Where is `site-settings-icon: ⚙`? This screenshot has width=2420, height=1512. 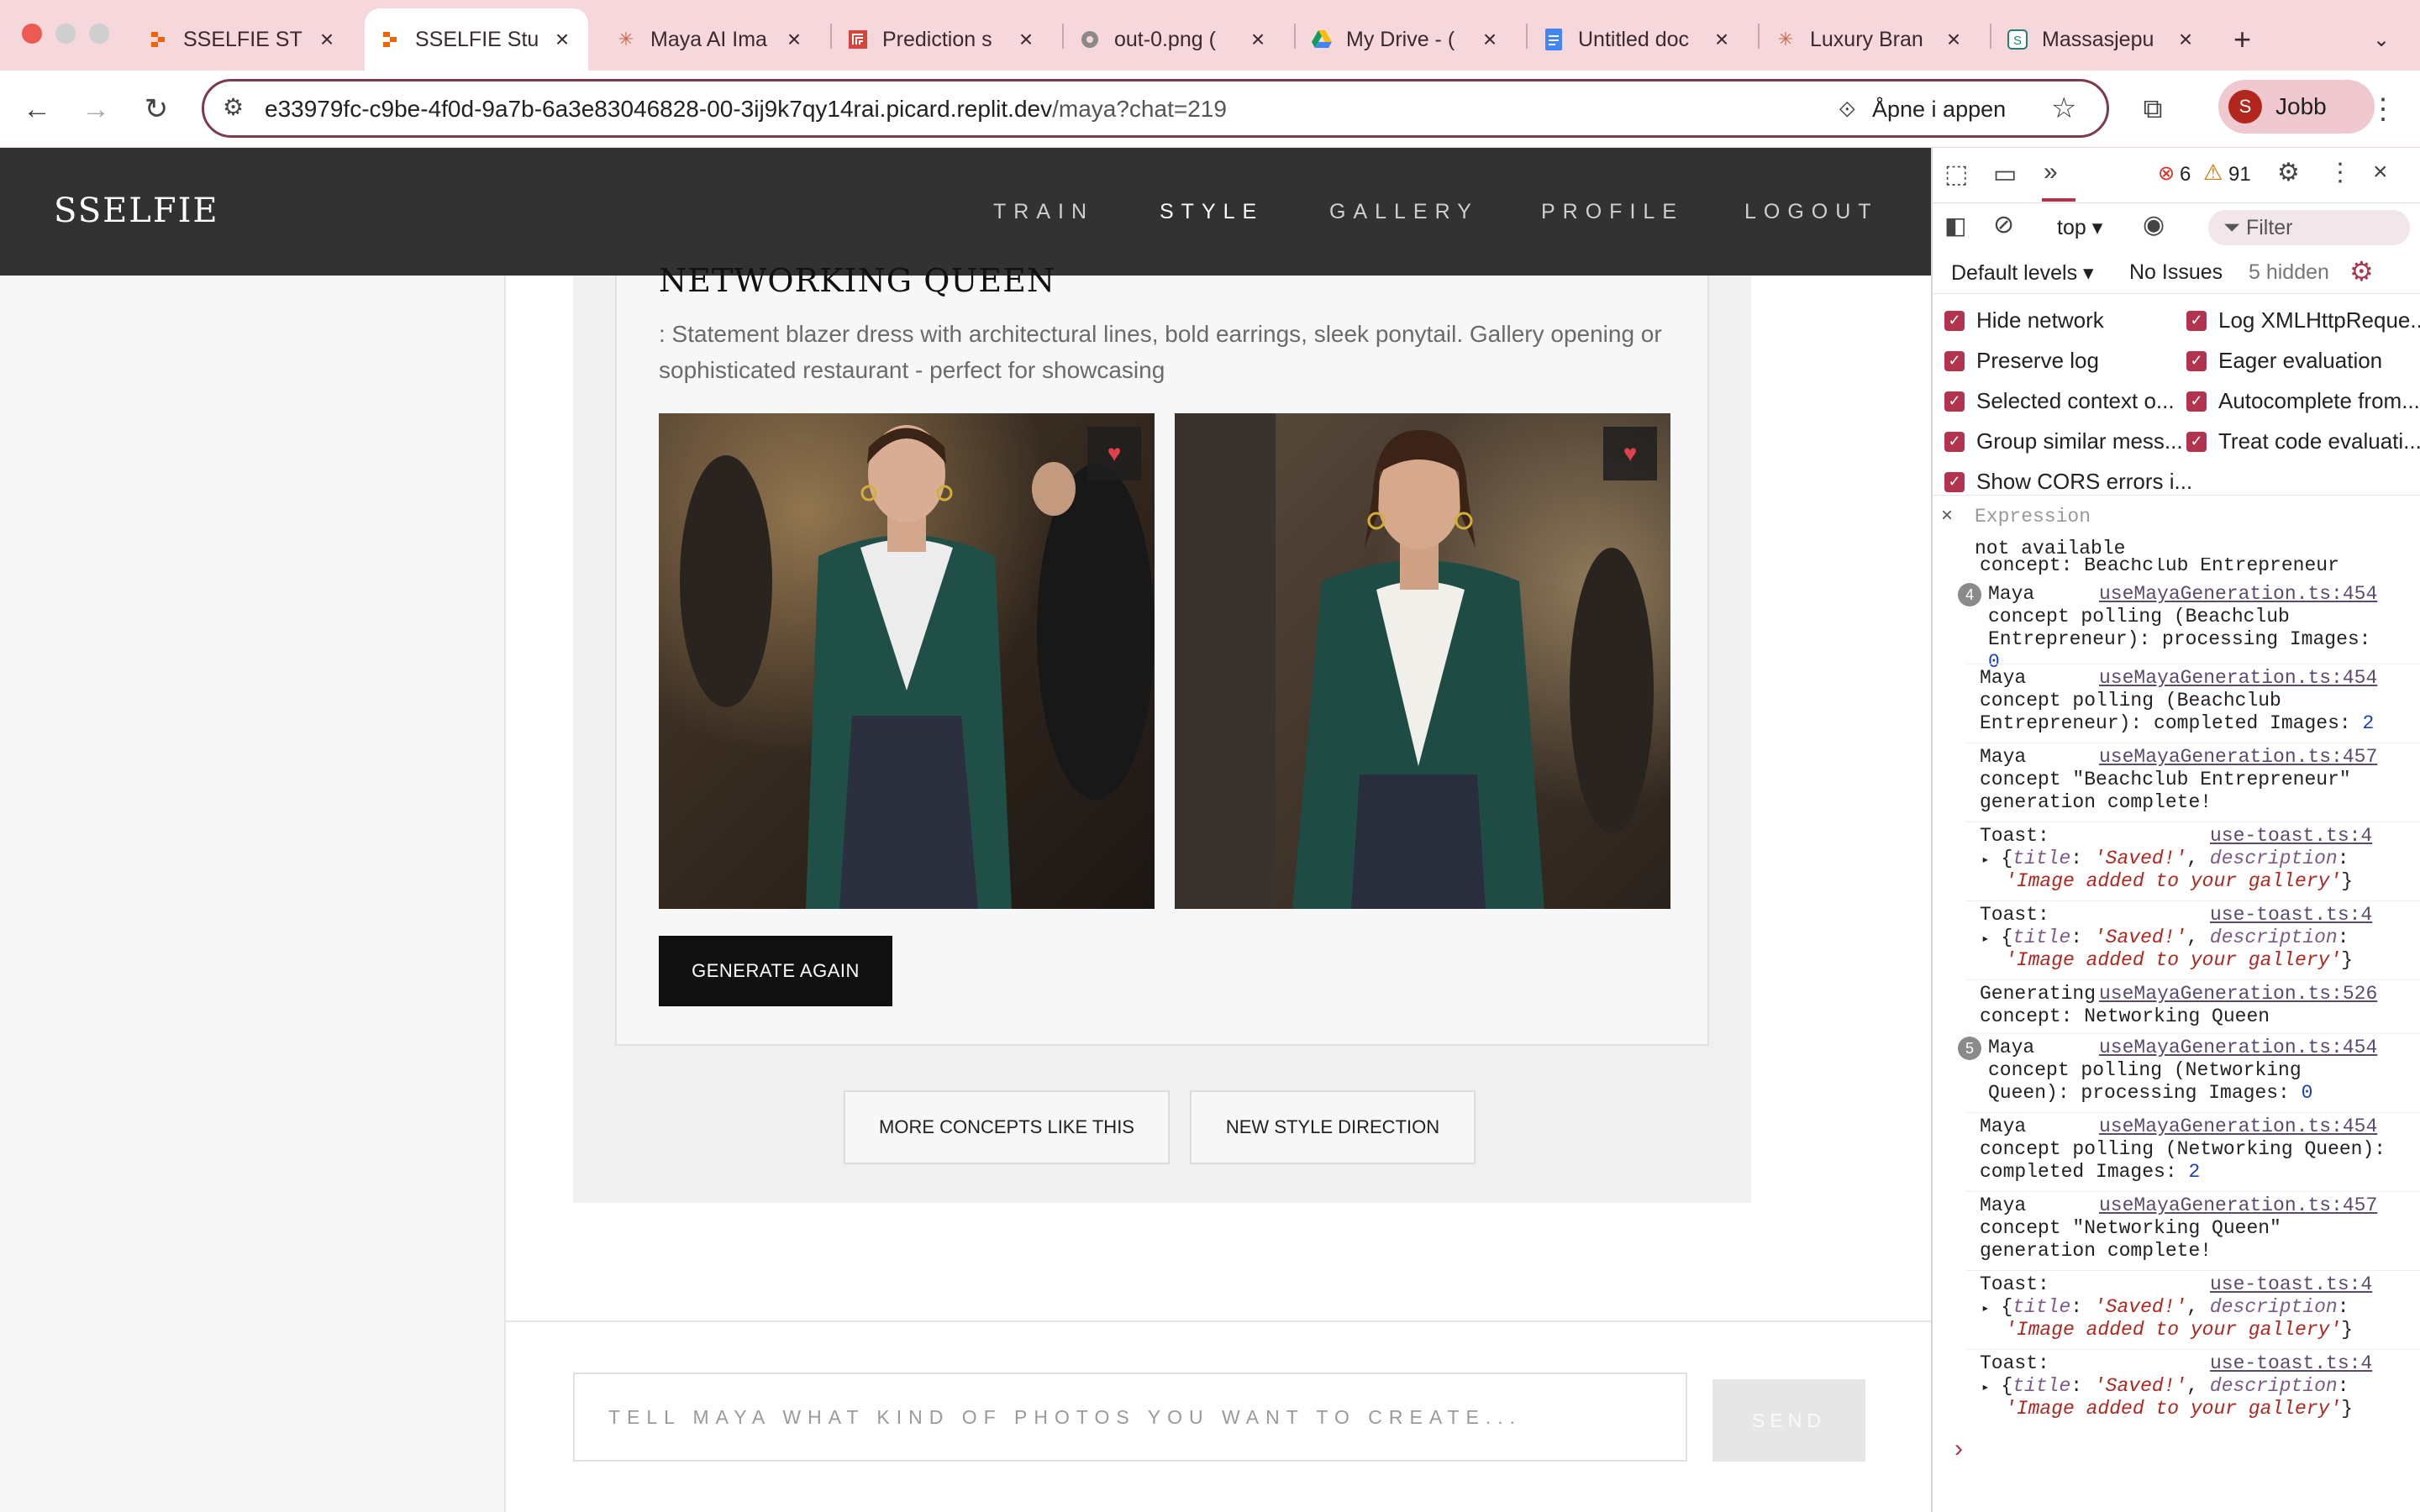
site-settings-icon: ⚙ is located at coordinates (233, 107).